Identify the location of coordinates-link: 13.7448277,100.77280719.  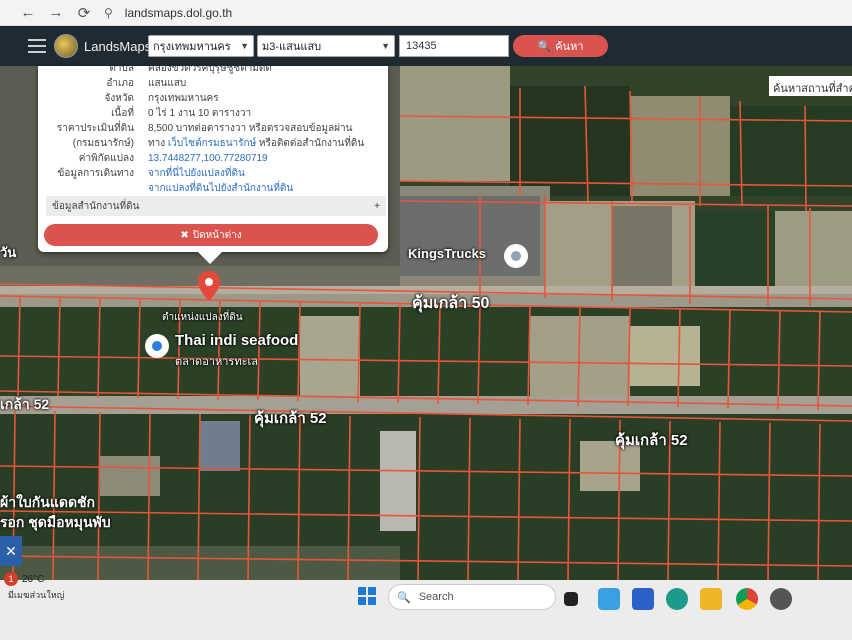
(208, 158).